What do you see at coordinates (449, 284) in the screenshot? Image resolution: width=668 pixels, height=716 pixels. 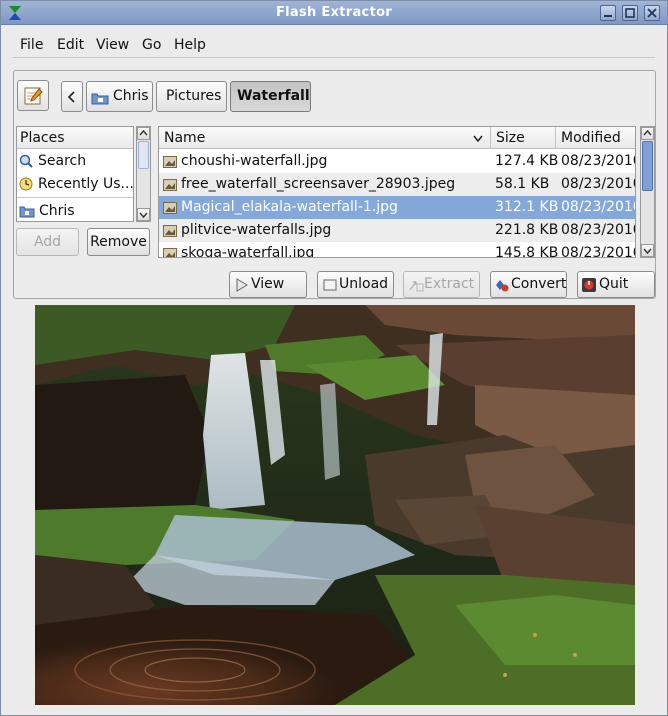 I see `extract-button-label: Extract` at bounding box center [449, 284].